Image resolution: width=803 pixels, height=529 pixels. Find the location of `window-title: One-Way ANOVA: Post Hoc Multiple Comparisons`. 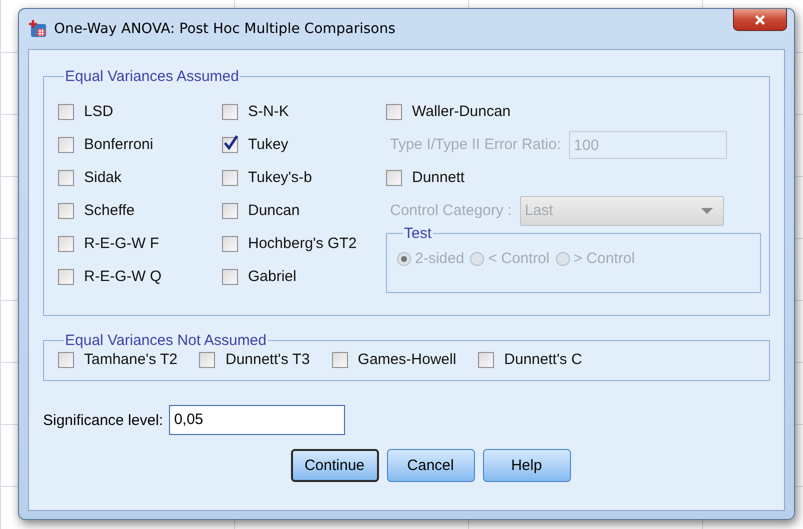

window-title: One-Way ANOVA: Post Hoc Multiple Comparisons is located at coordinates (225, 29).